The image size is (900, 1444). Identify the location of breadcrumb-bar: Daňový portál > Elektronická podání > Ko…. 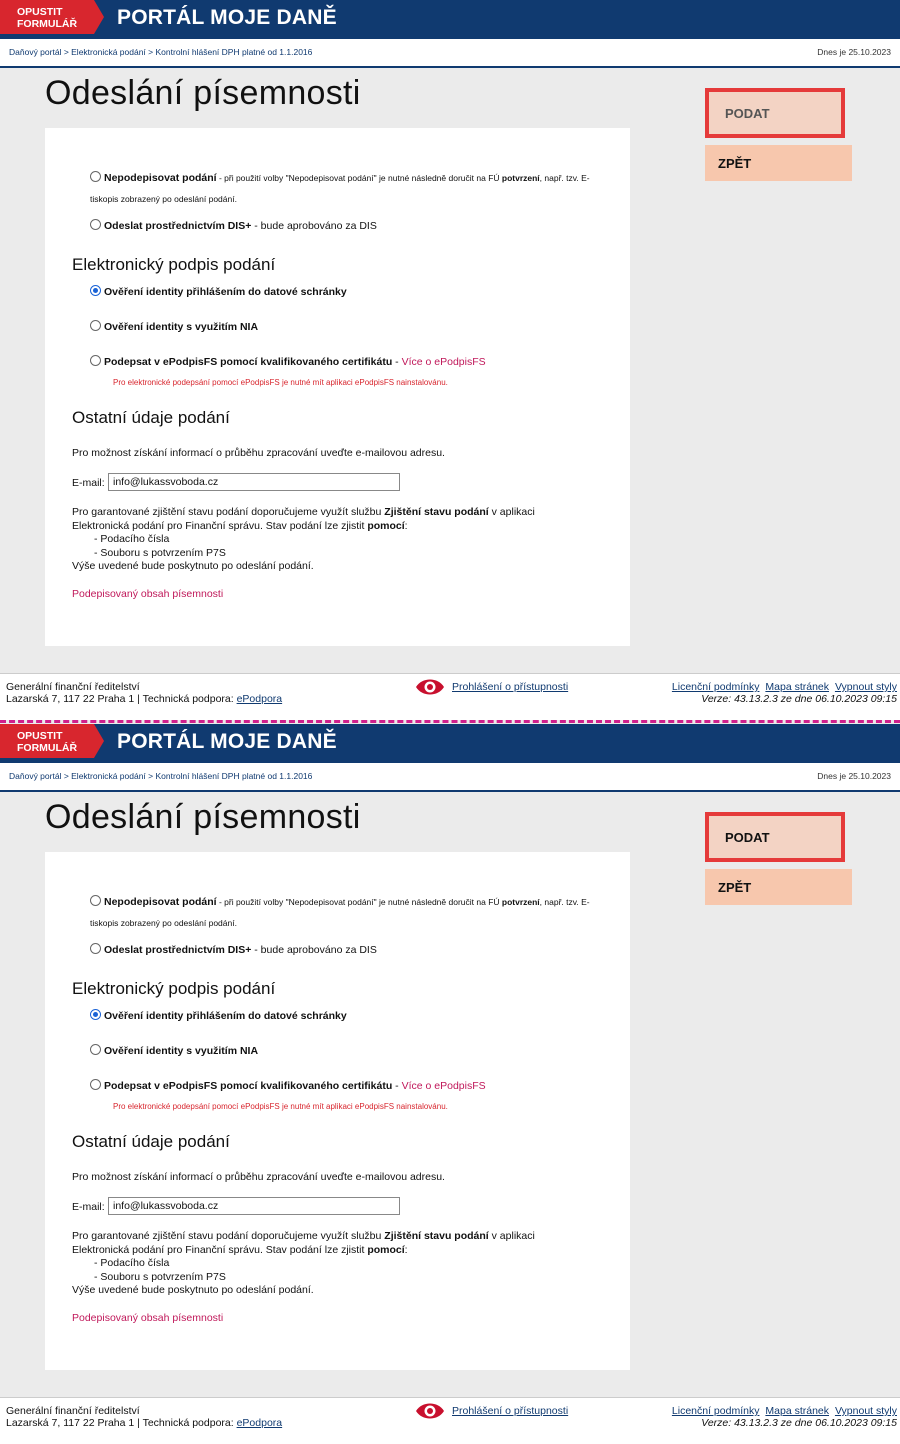
(450, 777).